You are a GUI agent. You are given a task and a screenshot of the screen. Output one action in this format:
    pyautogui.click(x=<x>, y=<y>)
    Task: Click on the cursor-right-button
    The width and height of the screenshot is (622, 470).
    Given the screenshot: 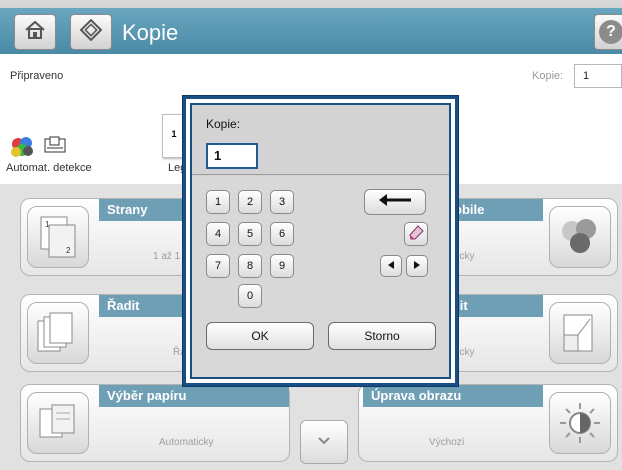 What is the action you would take?
    pyautogui.click(x=417, y=266)
    